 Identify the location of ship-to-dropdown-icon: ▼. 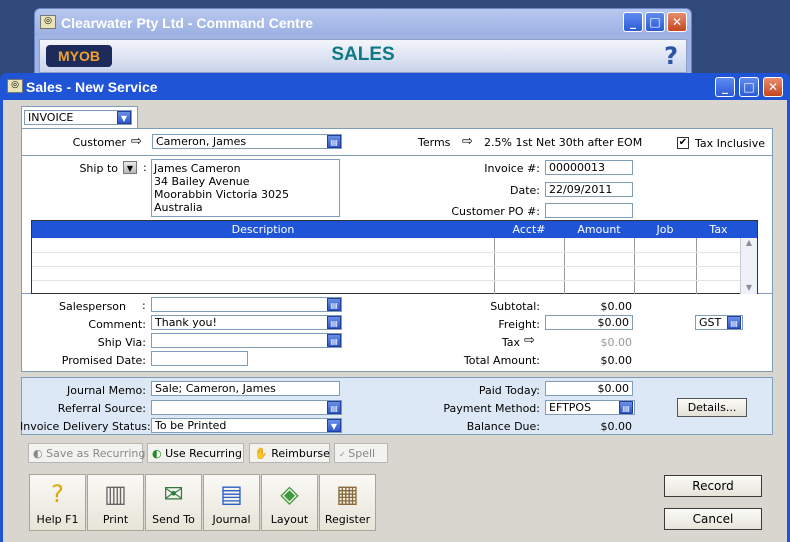
(130, 167).